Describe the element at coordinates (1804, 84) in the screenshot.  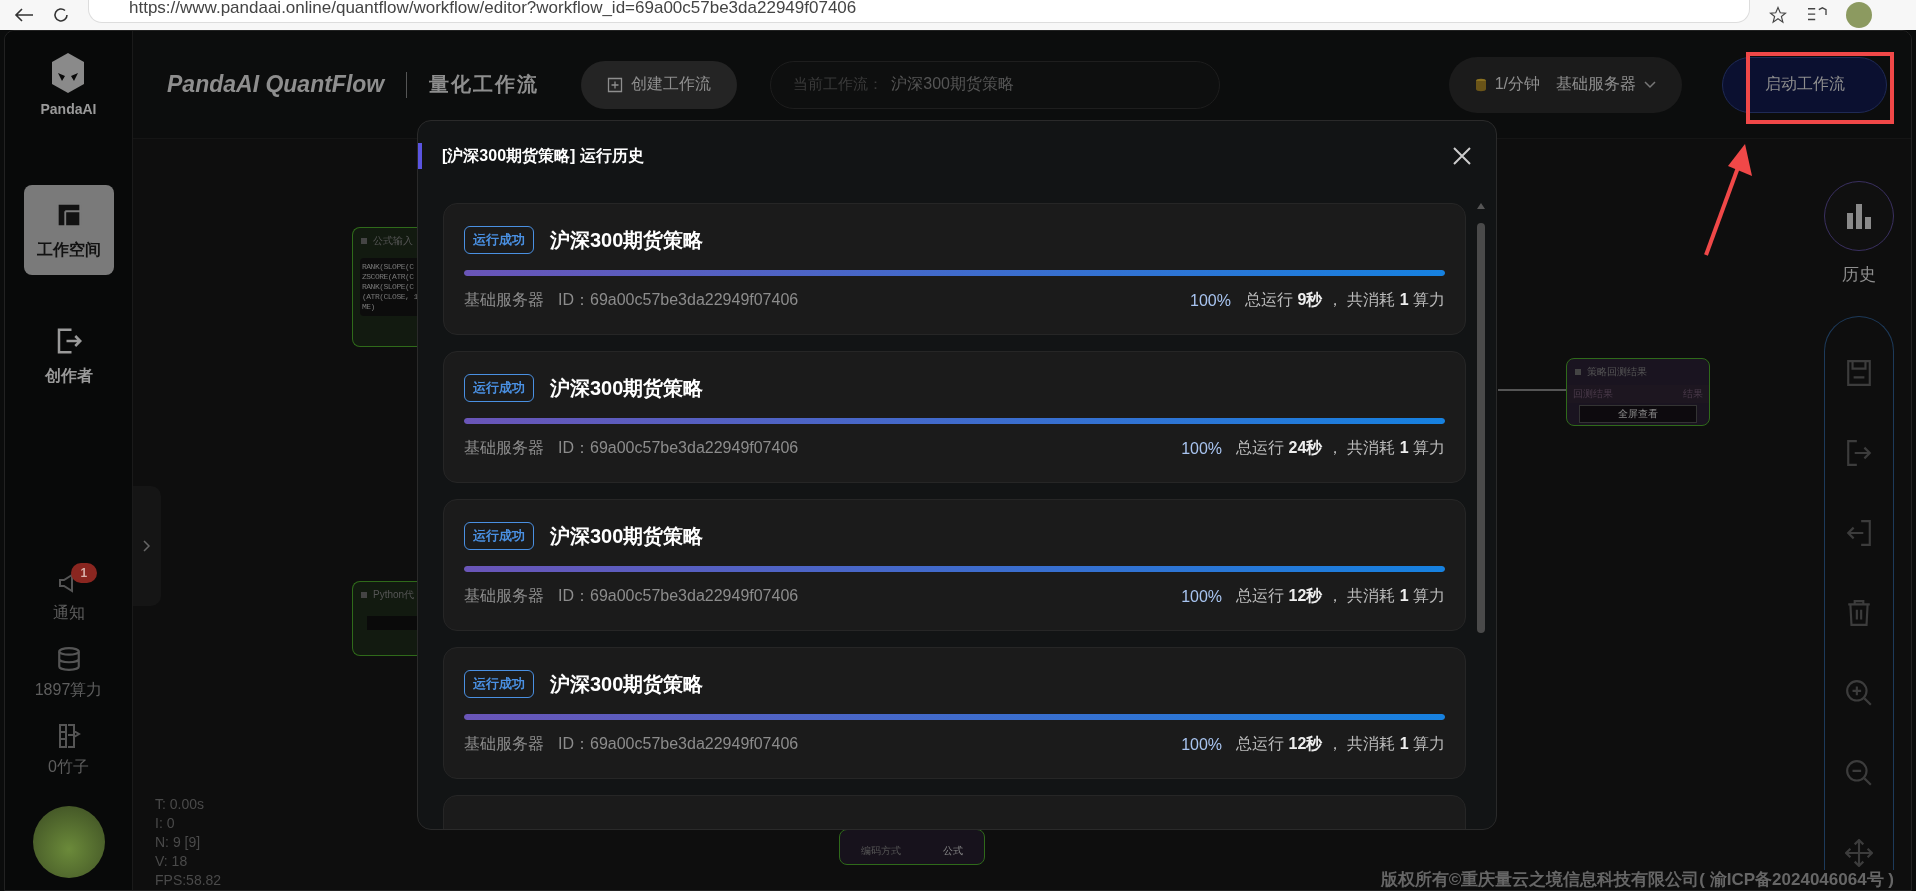
I see `start-workflow-button: 启动工作流` at that location.